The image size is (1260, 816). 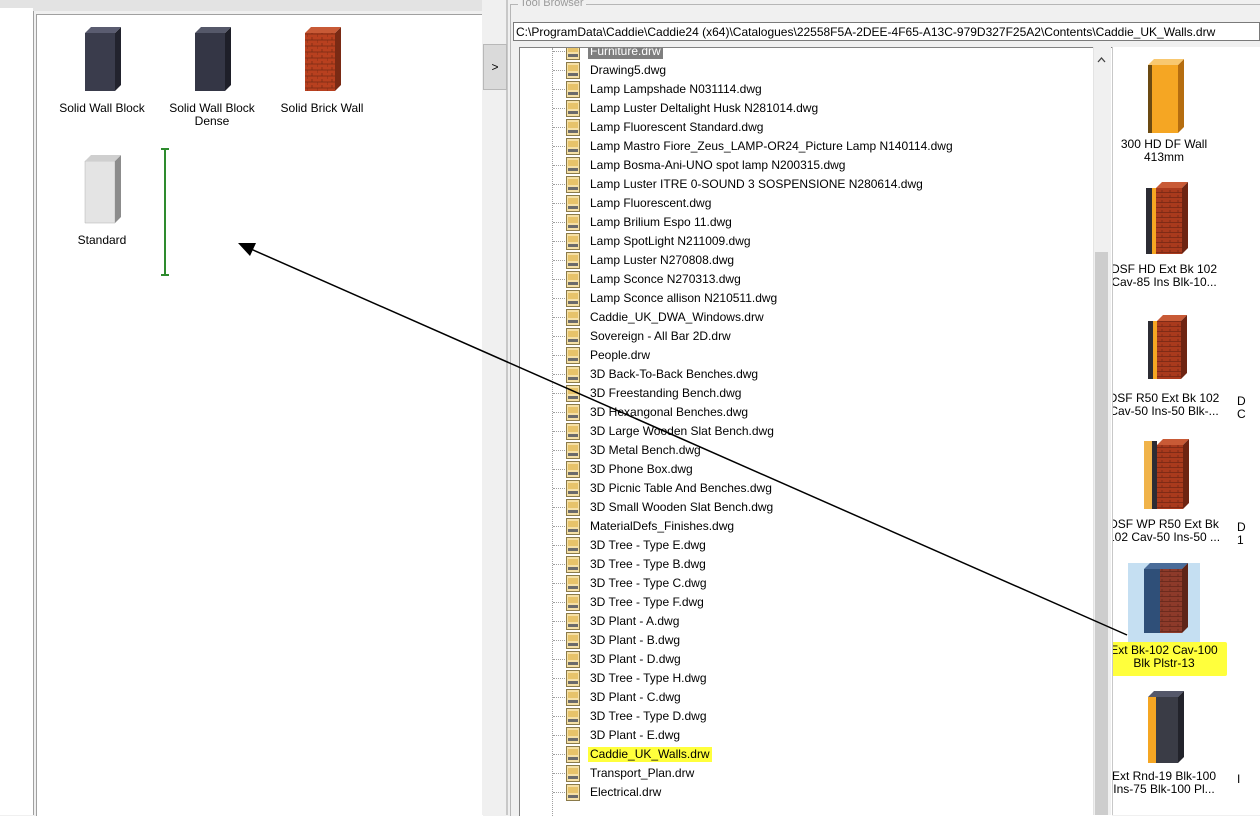 What do you see at coordinates (635, 697) in the screenshot?
I see `tree-item-label: 3D Plant - C.dwg` at bounding box center [635, 697].